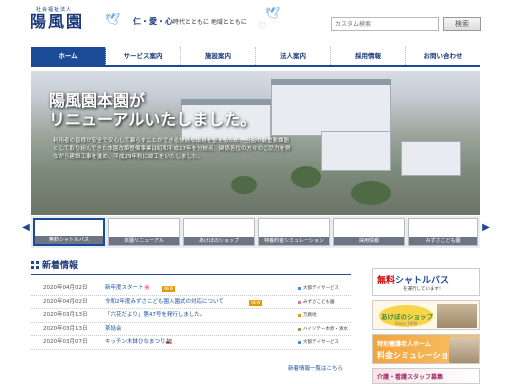  Describe the element at coordinates (422, 281) in the screenshot. I see `shuttle-label: シャトルバス` at that location.